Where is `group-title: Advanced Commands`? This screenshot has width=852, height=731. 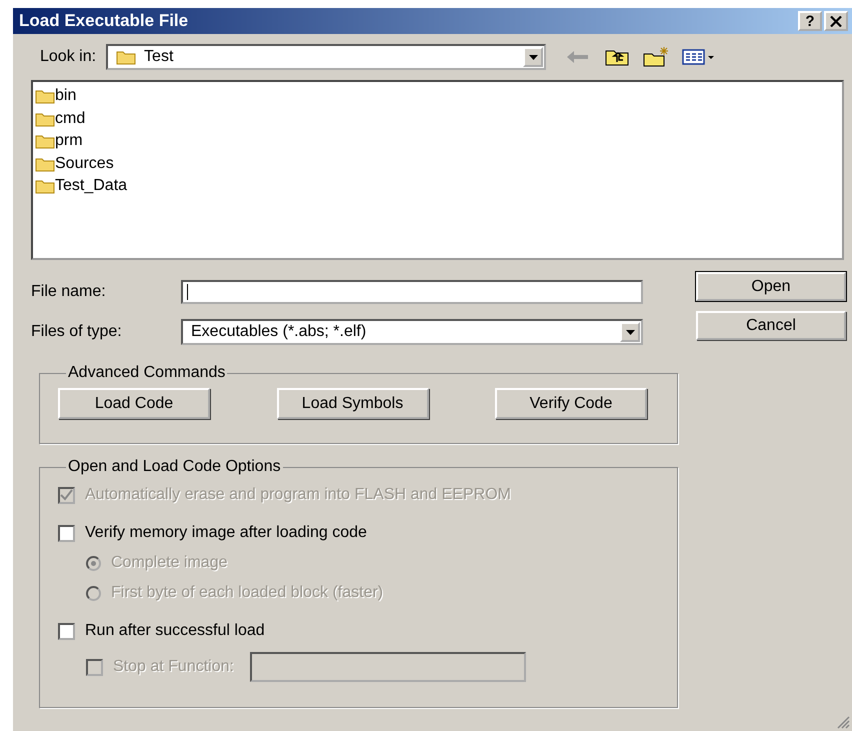 group-title: Advanced Commands is located at coordinates (146, 373).